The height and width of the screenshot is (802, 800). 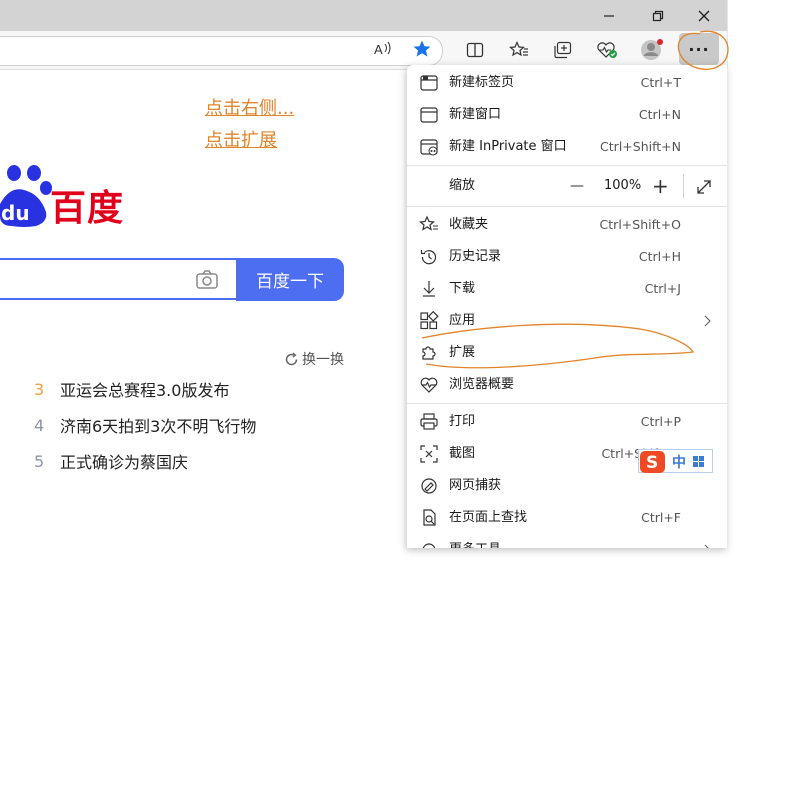 What do you see at coordinates (15, 213) in the screenshot?
I see `svg-text: du` at bounding box center [15, 213].